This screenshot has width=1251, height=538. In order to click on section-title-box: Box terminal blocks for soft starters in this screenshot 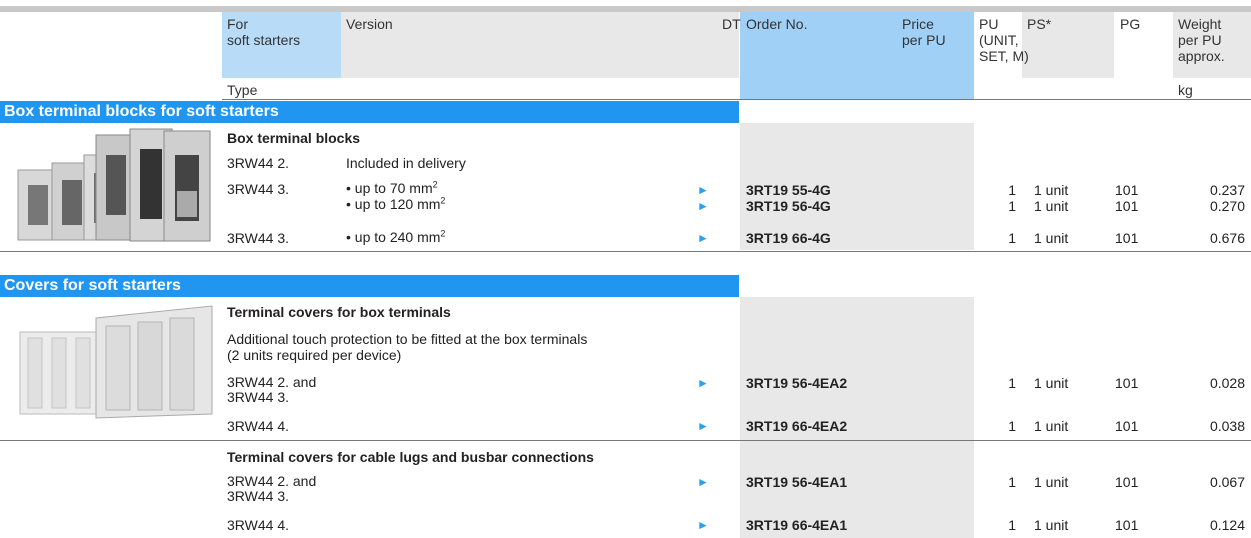, I will do `click(369, 112)`.